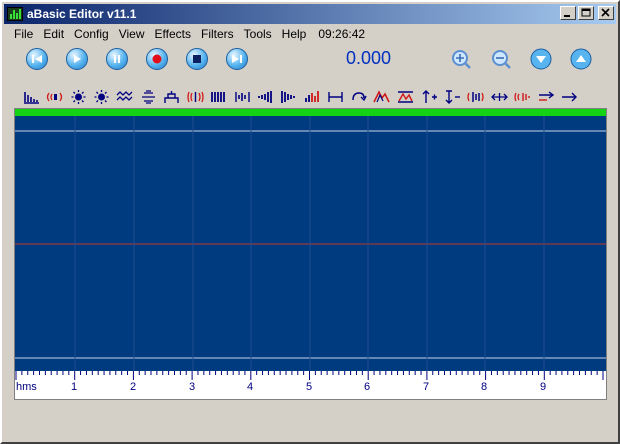  I want to click on reverb-icon, so click(195, 97).